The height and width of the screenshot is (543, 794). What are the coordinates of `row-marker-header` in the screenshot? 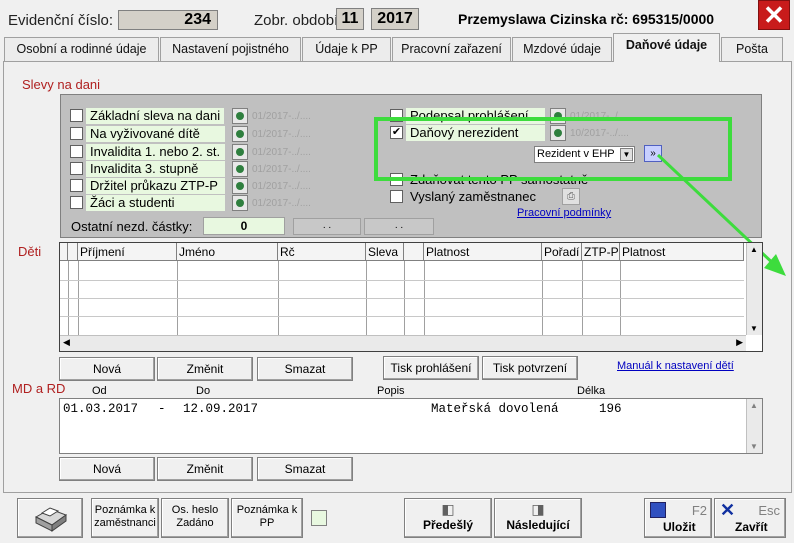 It's located at (73, 252).